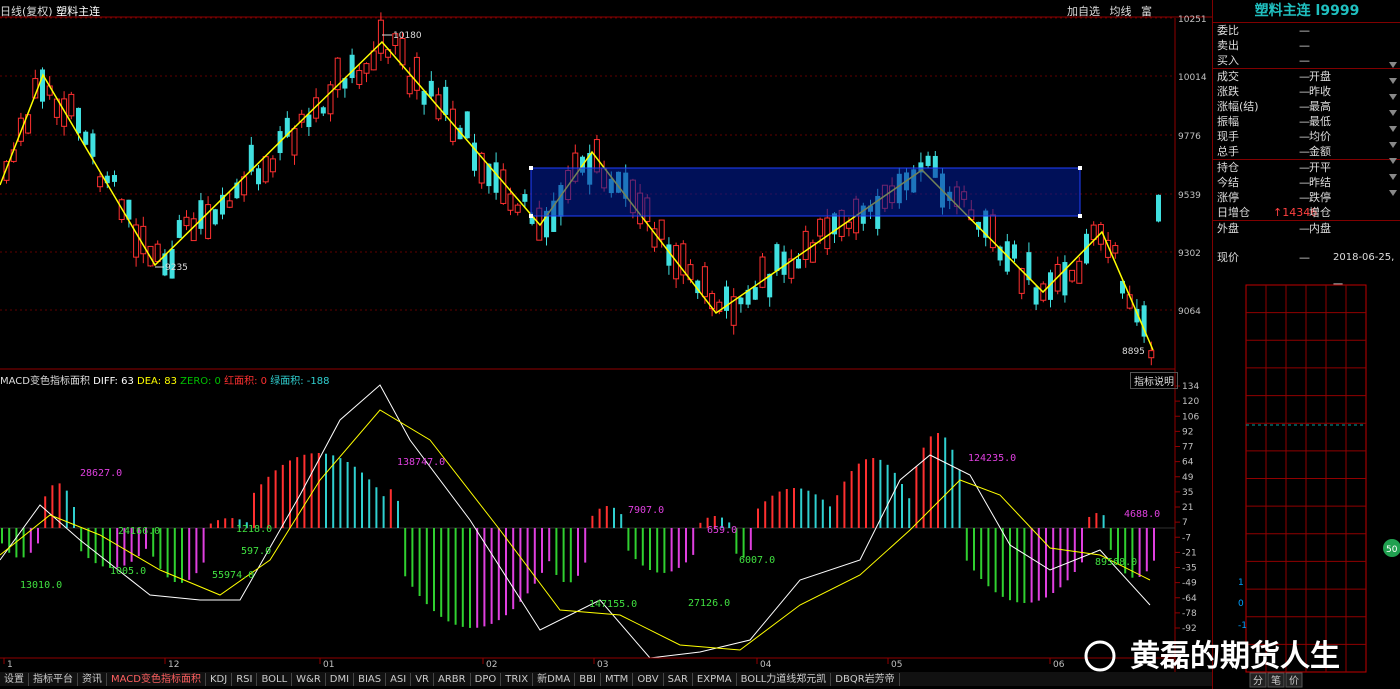 Image resolution: width=1400 pixels, height=689 pixels. Describe the element at coordinates (423, 679) in the screenshot. I see `tab-11: VR` at that location.